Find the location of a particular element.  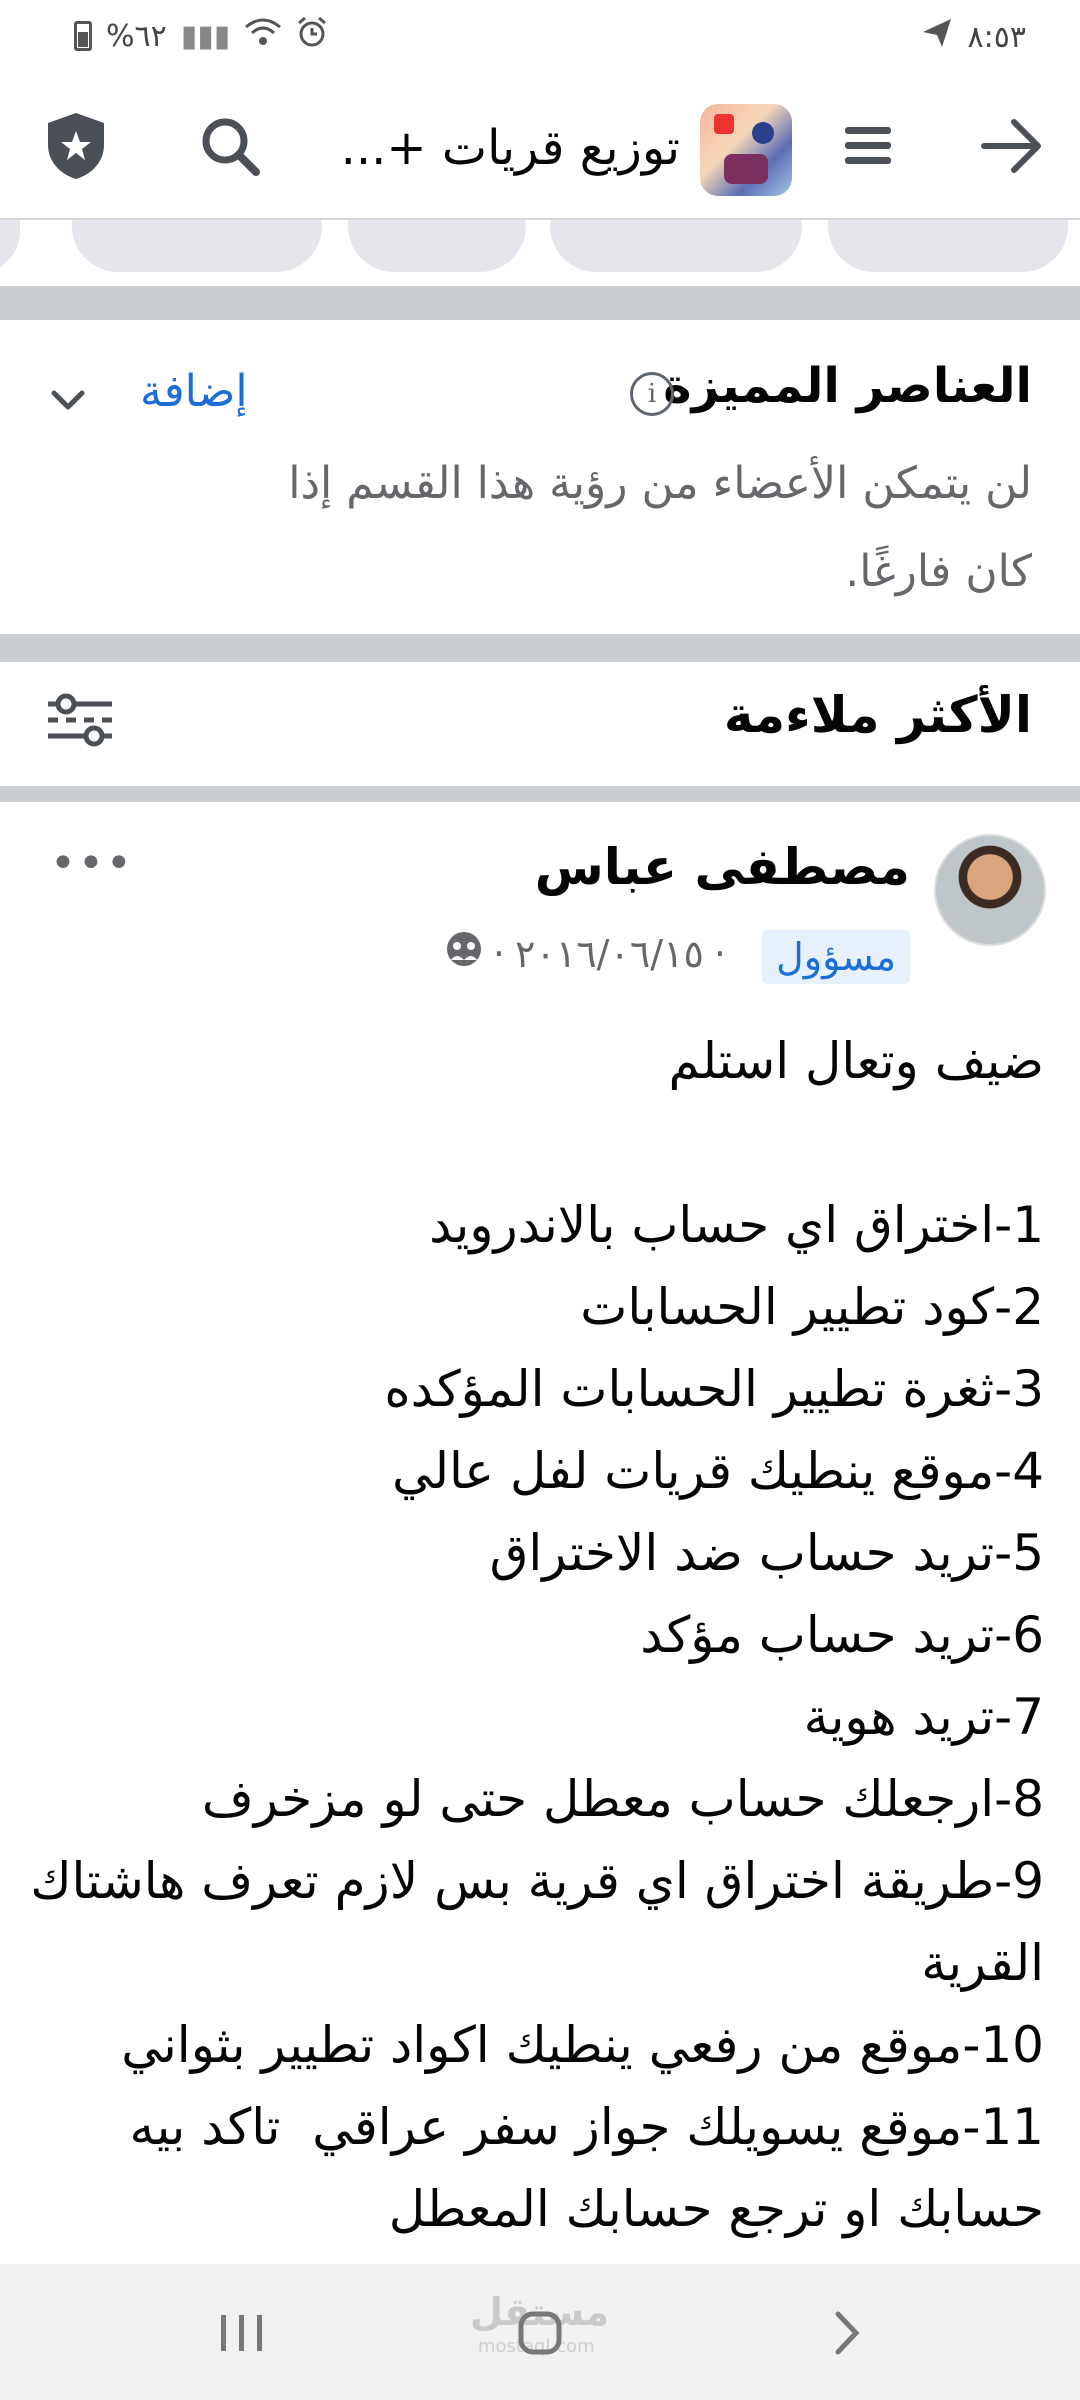

signal-icon: ▮▮▮ is located at coordinates (205, 36).